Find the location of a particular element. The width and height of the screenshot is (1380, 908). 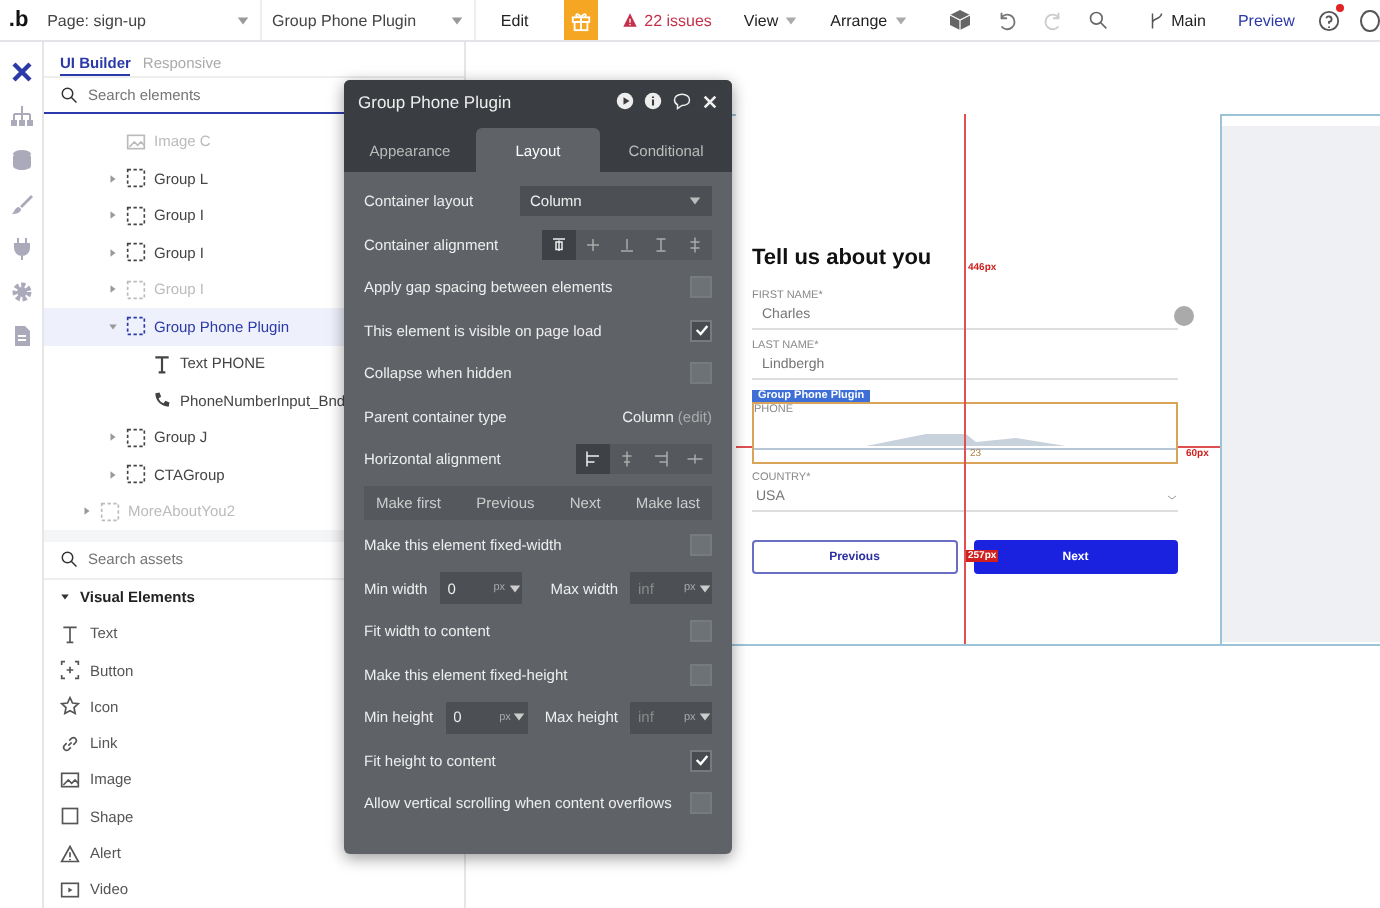

info-button is located at coordinates (653, 101).